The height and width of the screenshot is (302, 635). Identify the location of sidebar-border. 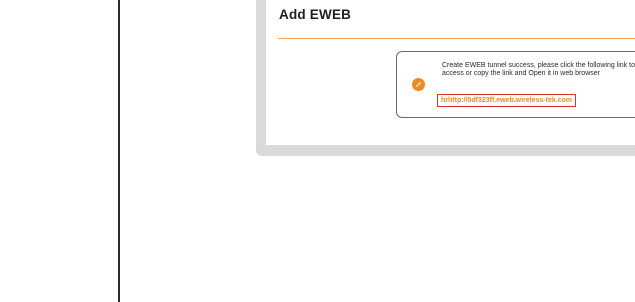
(119, 151).